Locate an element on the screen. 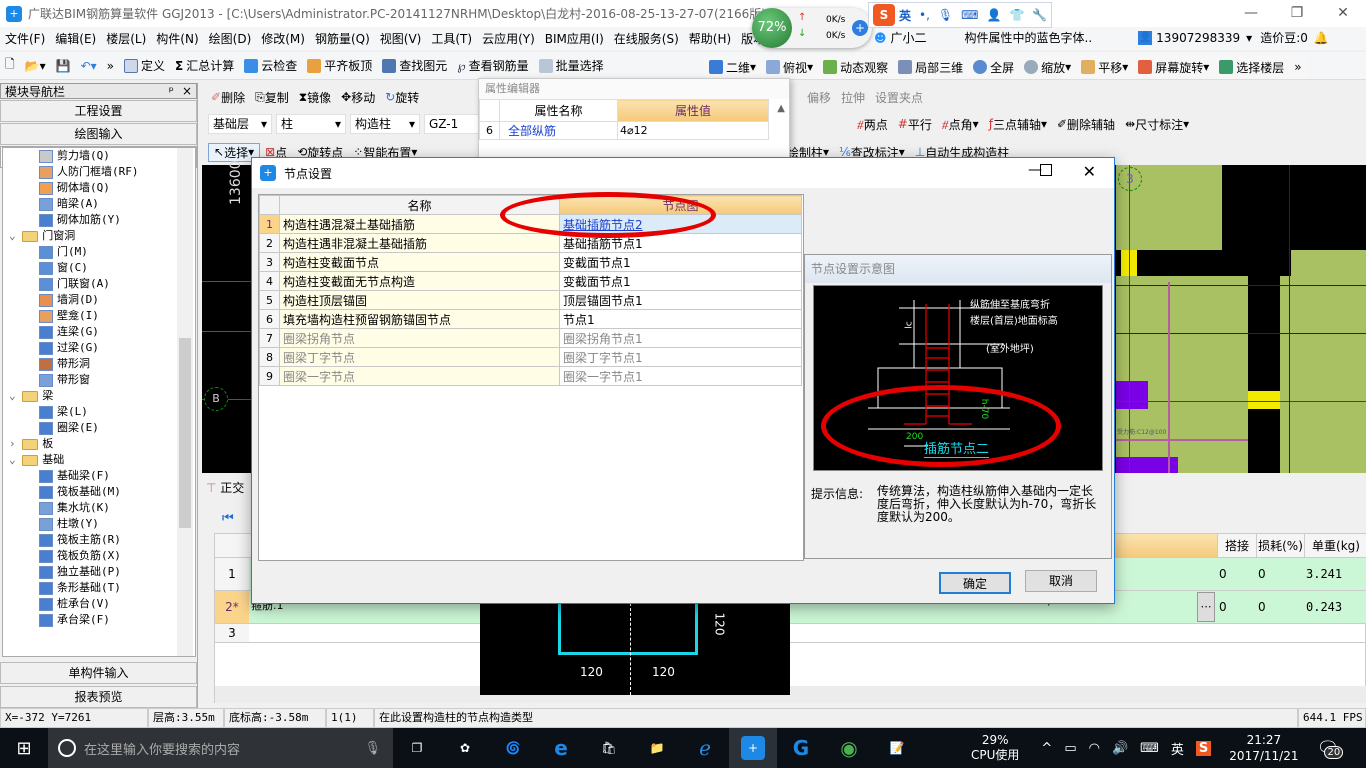  first-record-icon: ⏮ is located at coordinates (228, 518).